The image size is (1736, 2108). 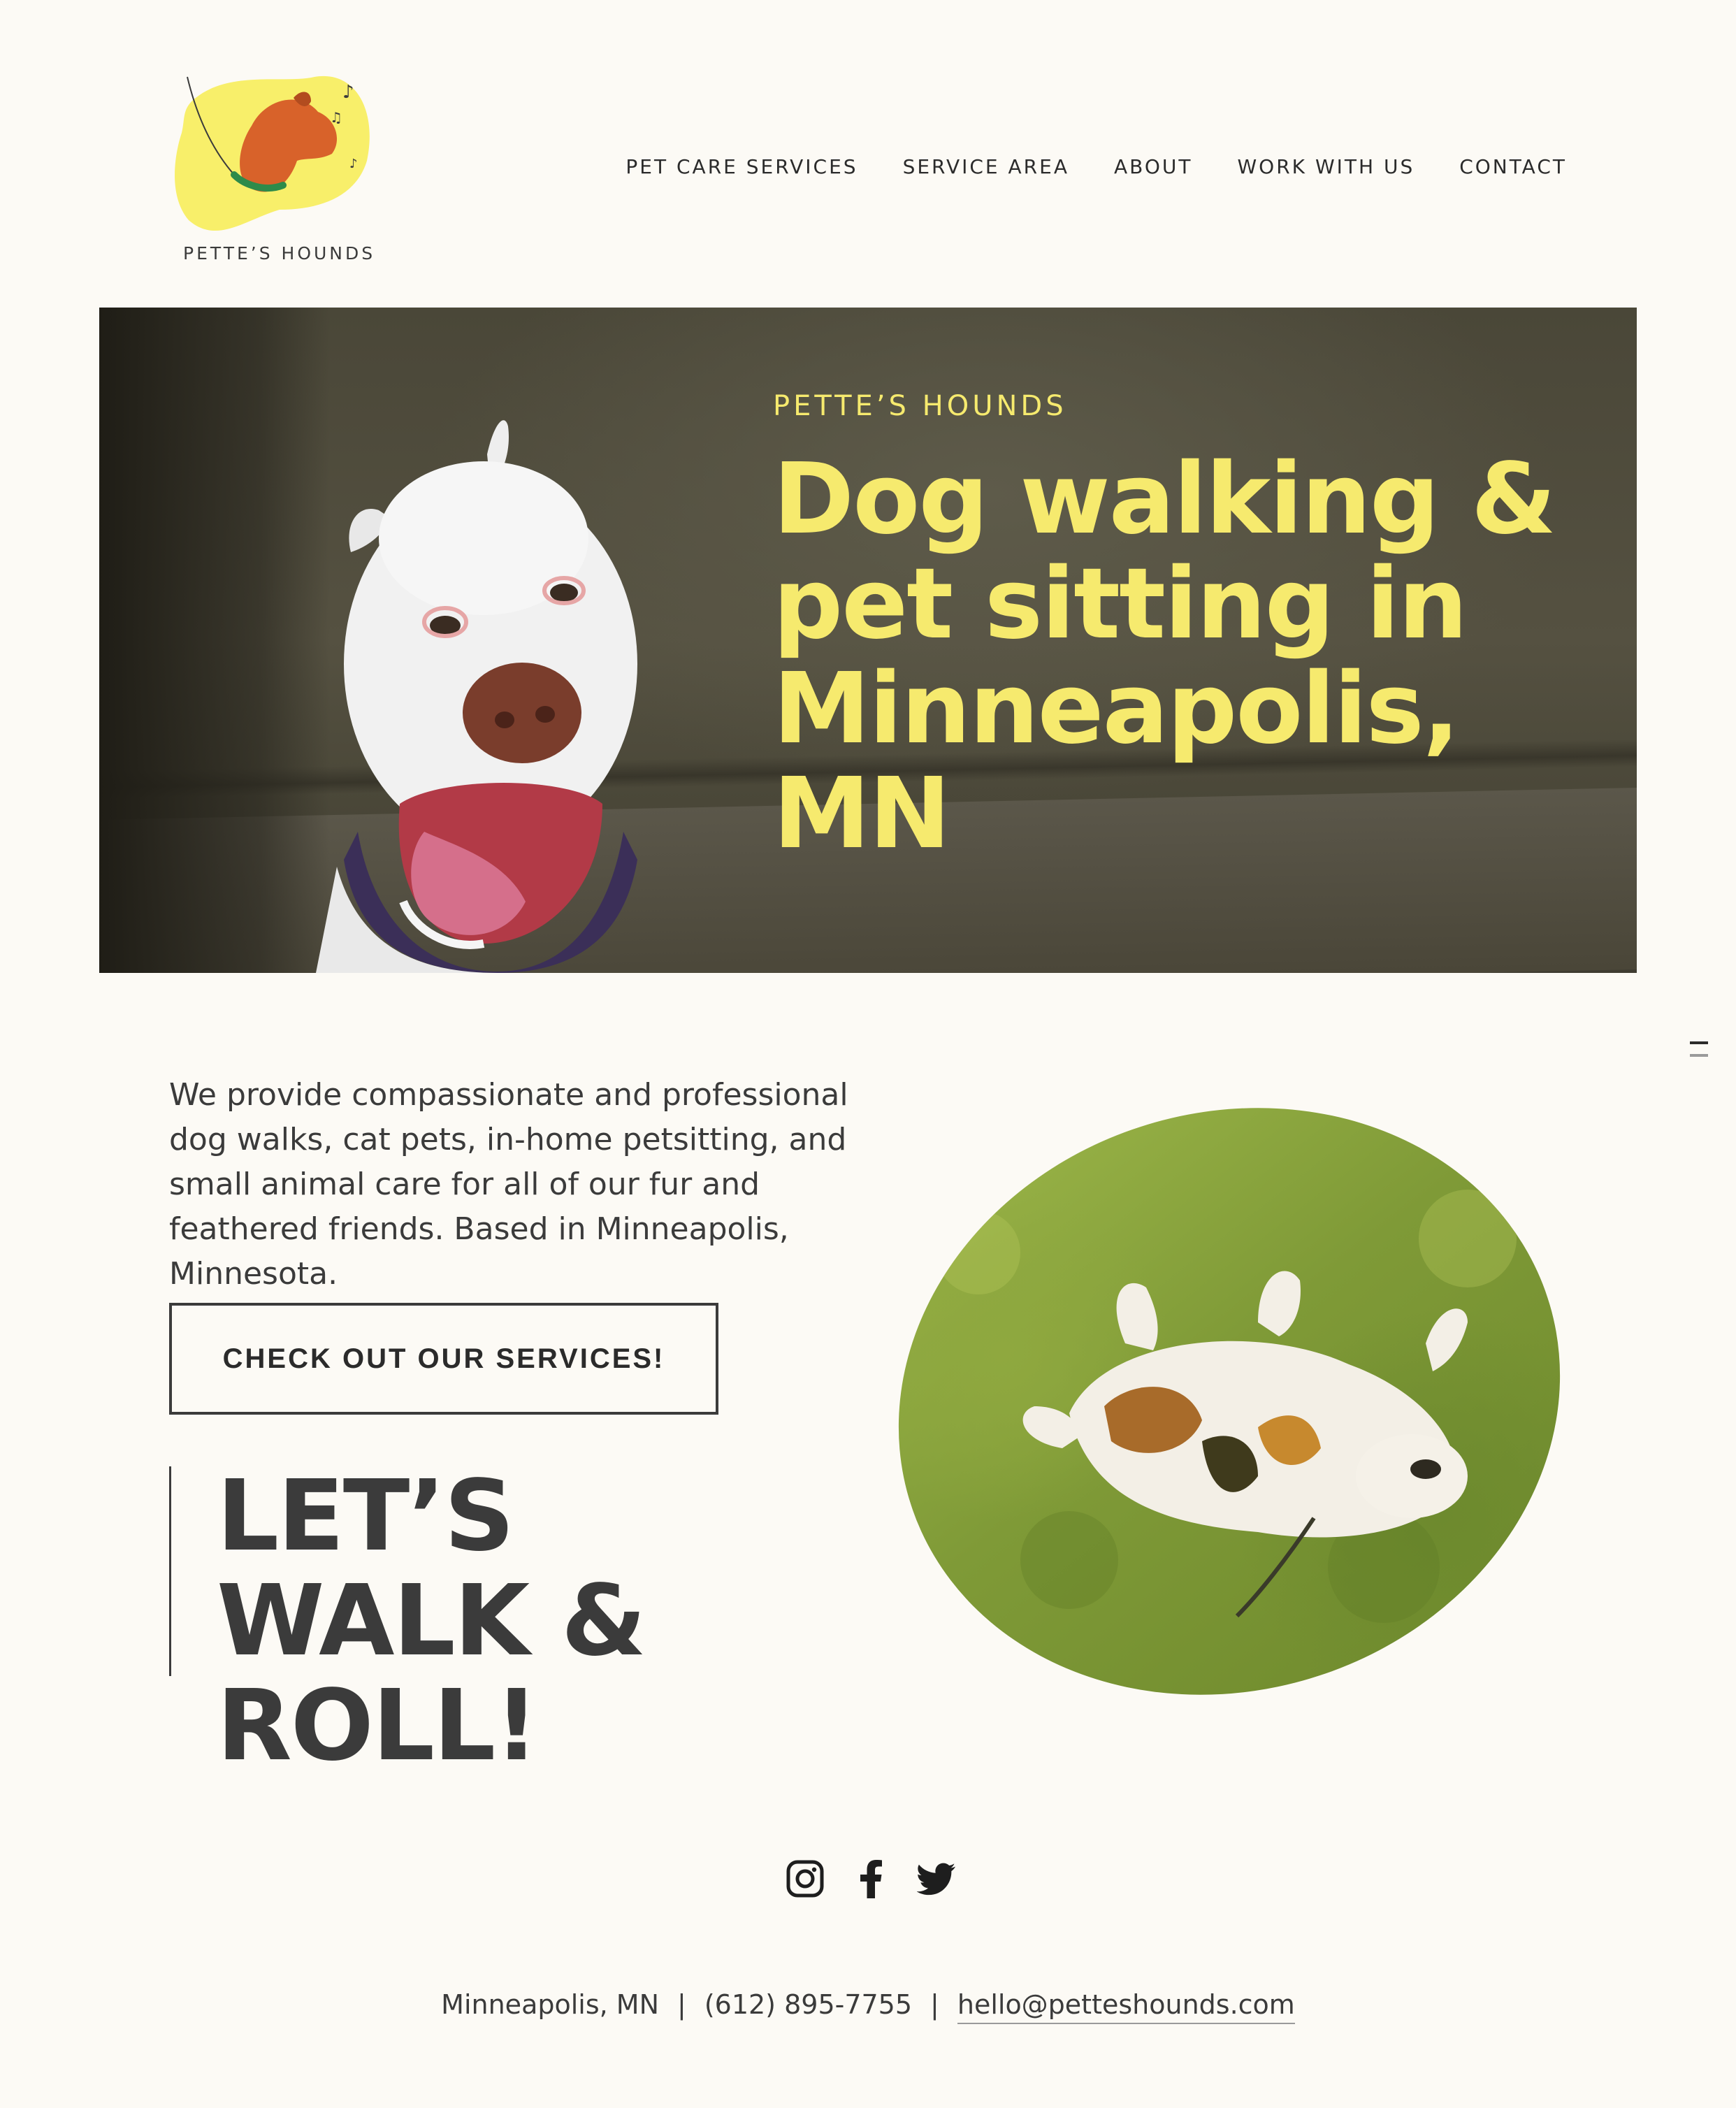 I want to click on nav-contact: CONTACT, so click(x=1513, y=166).